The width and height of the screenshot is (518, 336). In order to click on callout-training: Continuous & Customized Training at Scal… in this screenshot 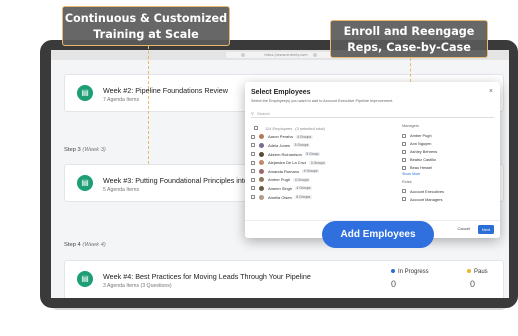, I will do `click(146, 26)`.